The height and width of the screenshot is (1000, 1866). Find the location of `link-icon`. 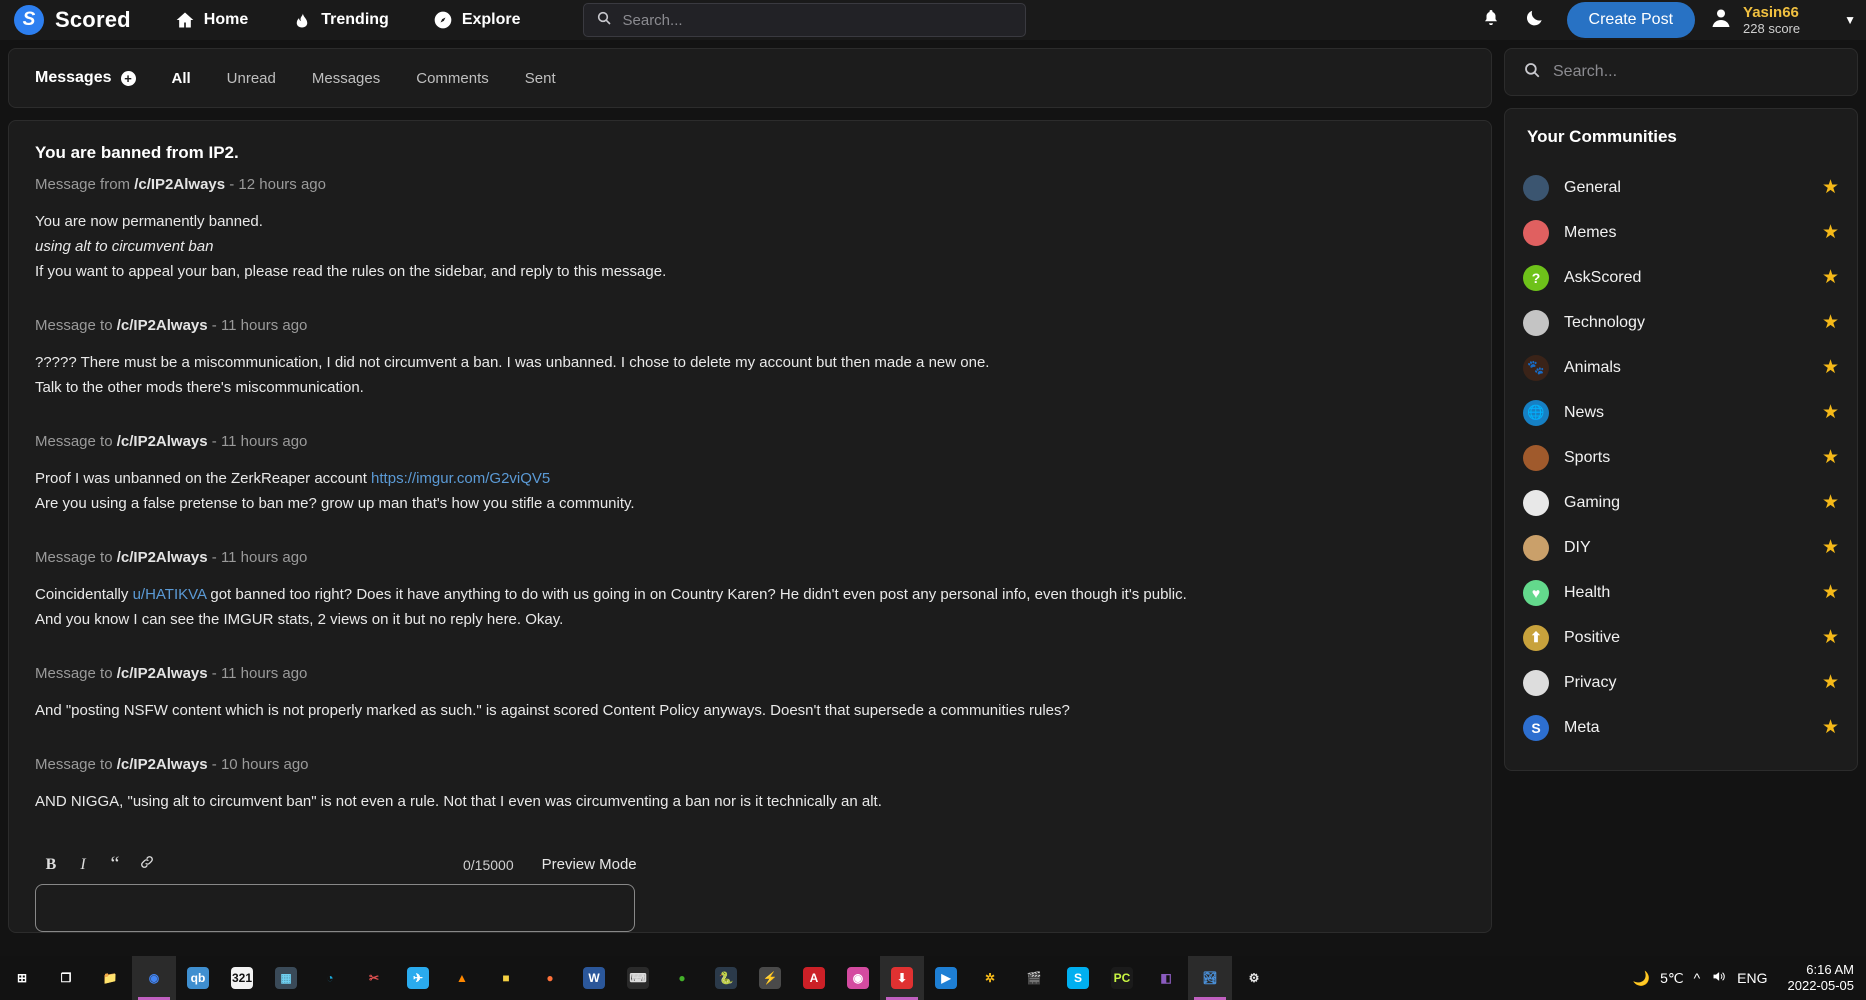

link-icon is located at coordinates (147, 864).